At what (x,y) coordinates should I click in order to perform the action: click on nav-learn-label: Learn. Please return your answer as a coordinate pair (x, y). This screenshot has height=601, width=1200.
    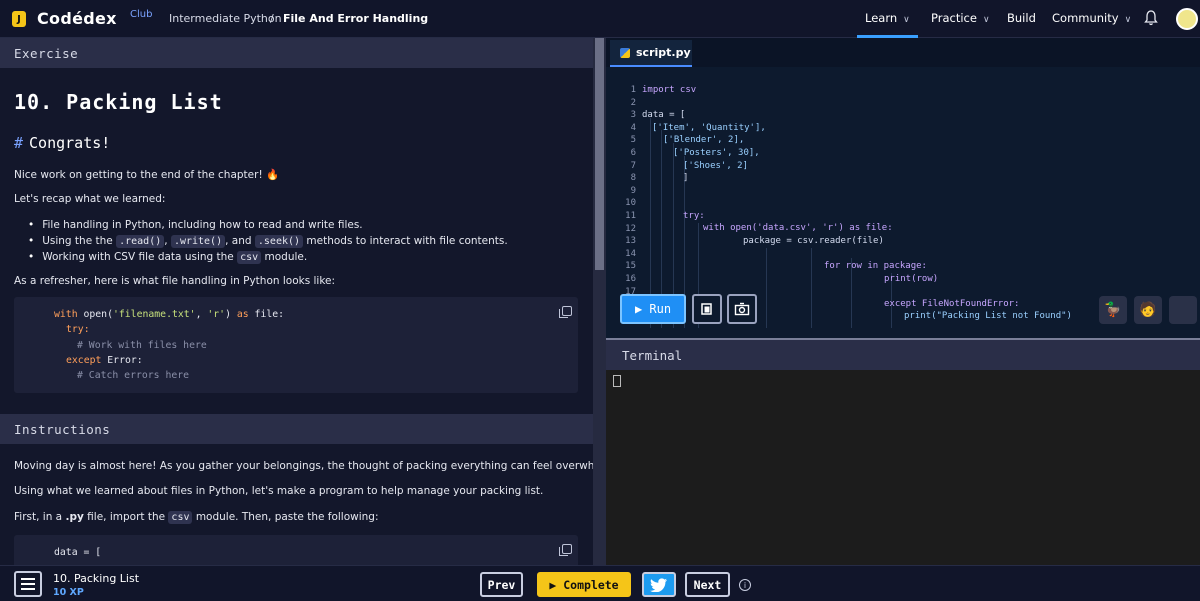
    Looking at the image, I should click on (881, 18).